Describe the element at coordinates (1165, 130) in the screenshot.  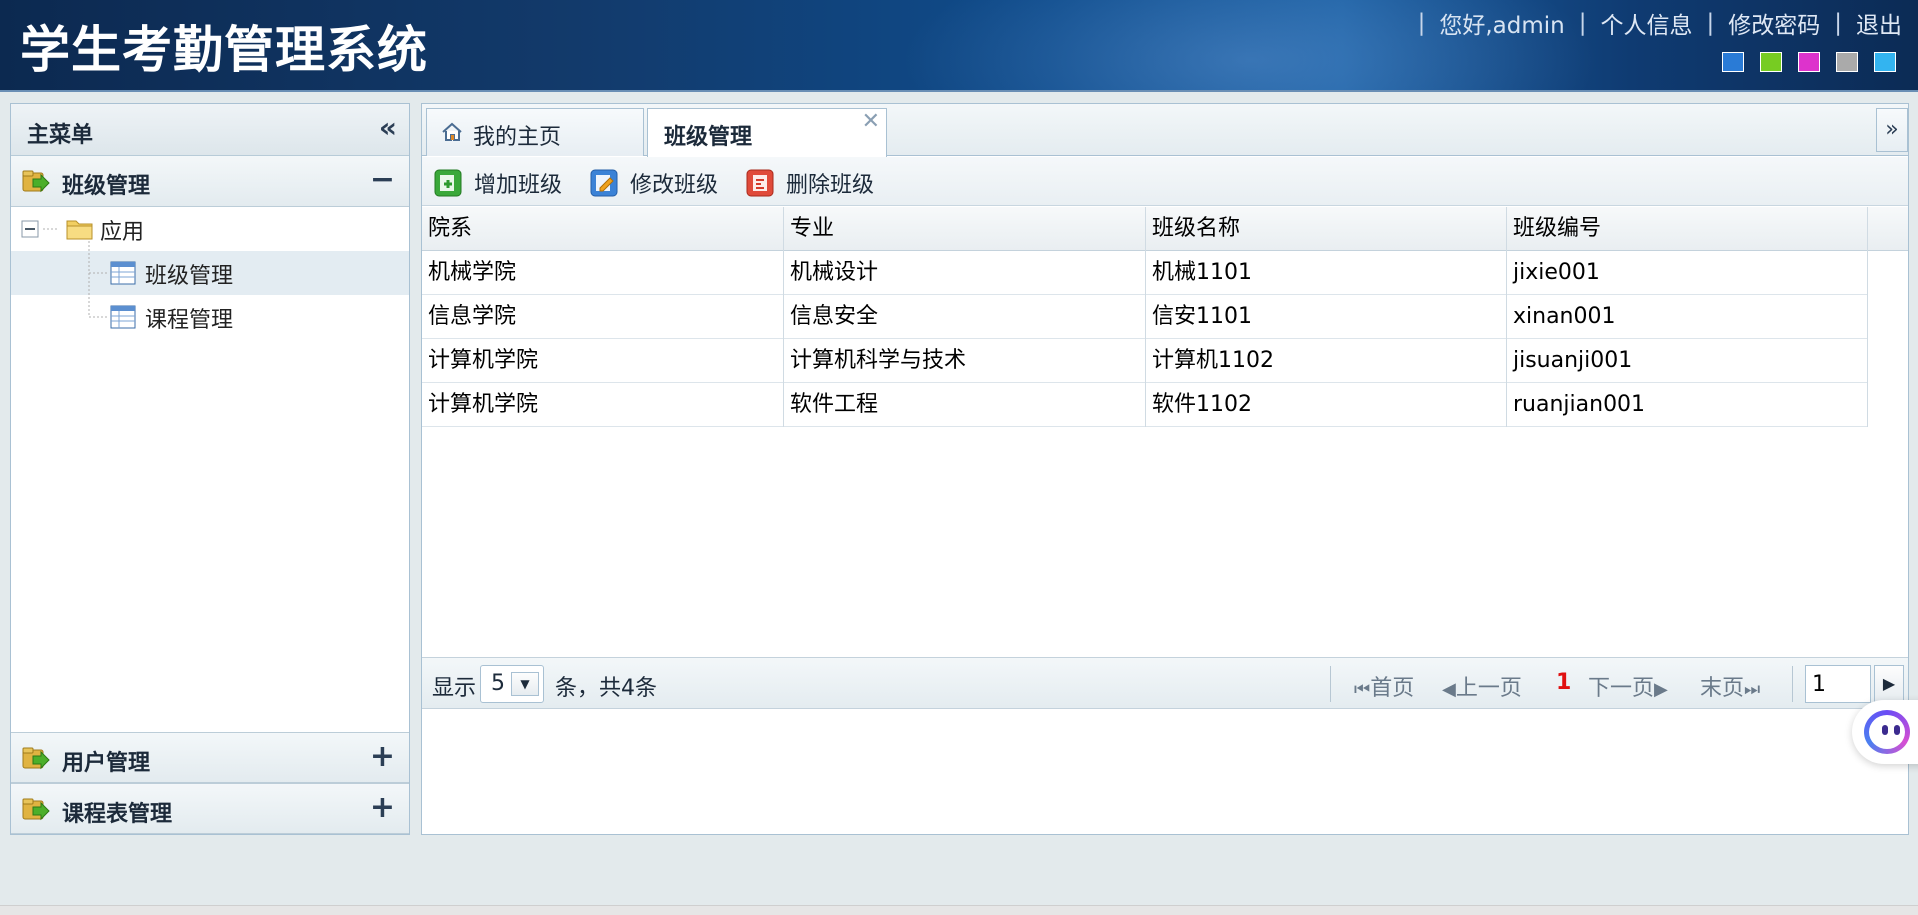
I see `tabs-bar: 我的主页 班级管理 ✕ »` at that location.